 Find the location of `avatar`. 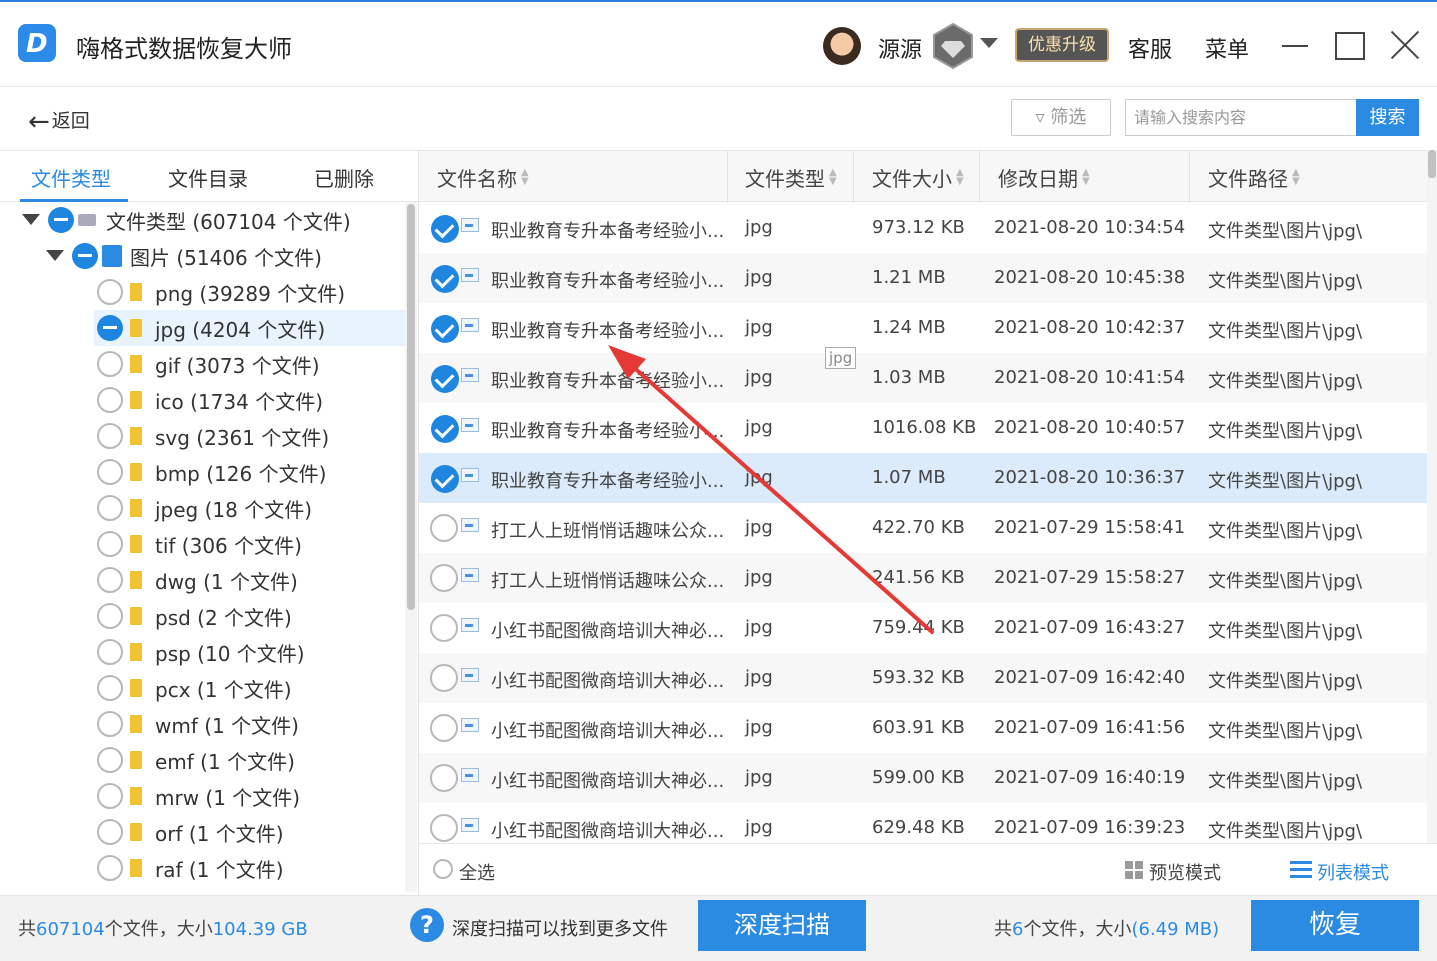

avatar is located at coordinates (842, 46).